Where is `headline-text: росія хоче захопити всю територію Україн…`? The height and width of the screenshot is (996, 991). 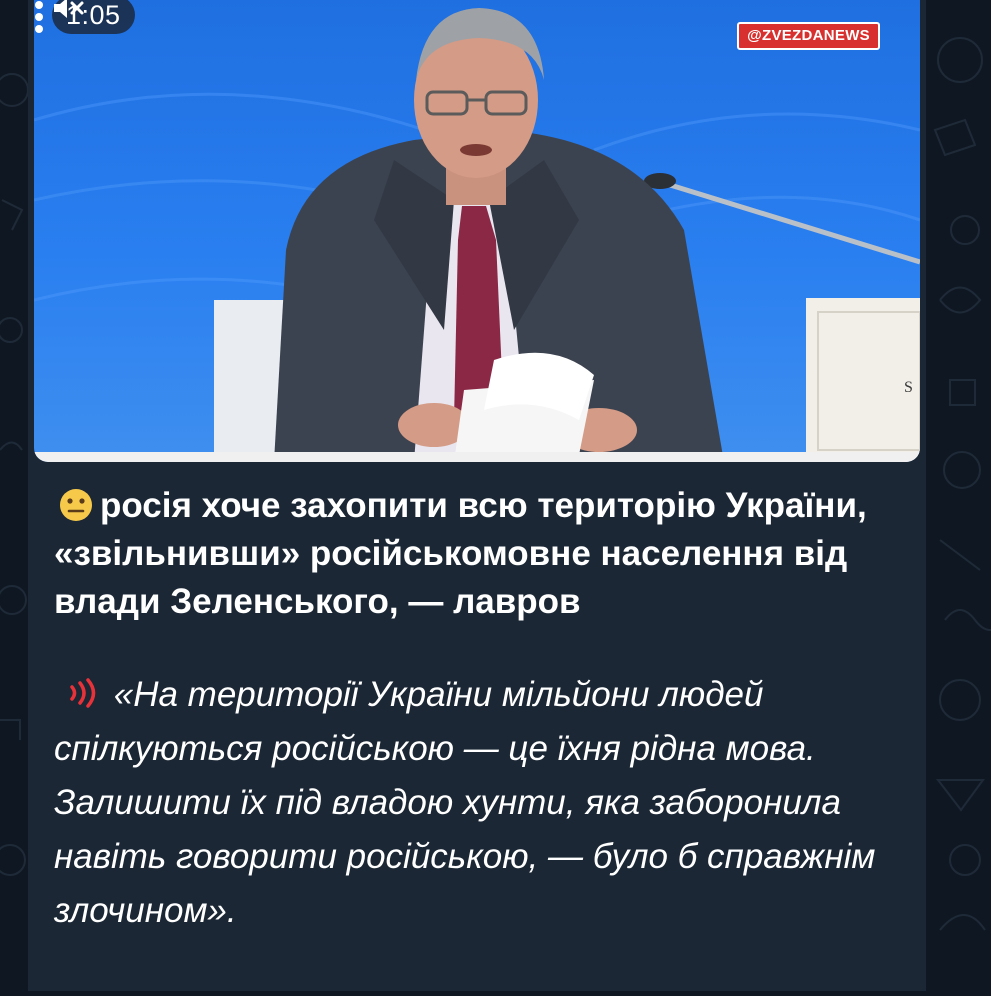 headline-text: росія хоче захопити всю територію Україн… is located at coordinates (460, 553).